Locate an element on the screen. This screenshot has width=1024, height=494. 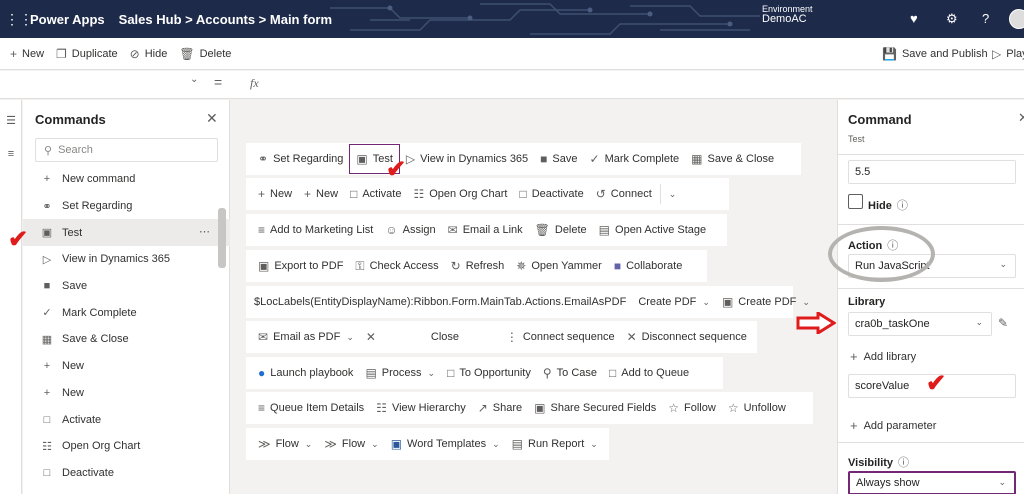
connect-dropdown: ⌄ is located at coordinates (673, 194).